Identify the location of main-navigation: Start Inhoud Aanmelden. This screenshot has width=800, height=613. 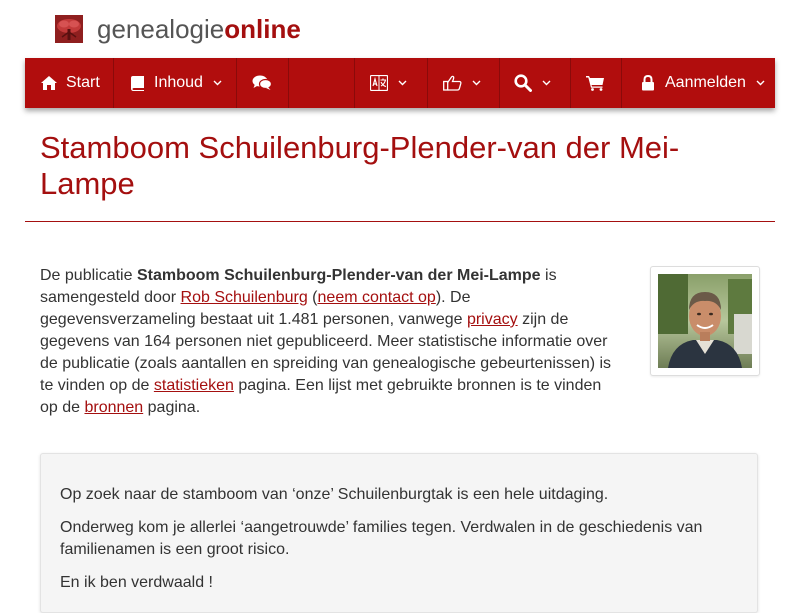
(400, 83).